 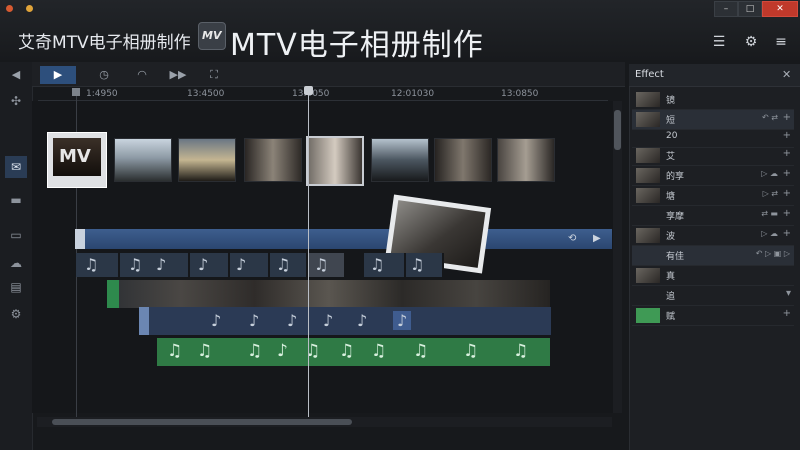 What do you see at coordinates (353, 352) in the screenshot?
I see `background-music-track: ♫ ♫ ♫ ♪ ♫ ♫ ♫ ♫ ♫ ♫` at bounding box center [353, 352].